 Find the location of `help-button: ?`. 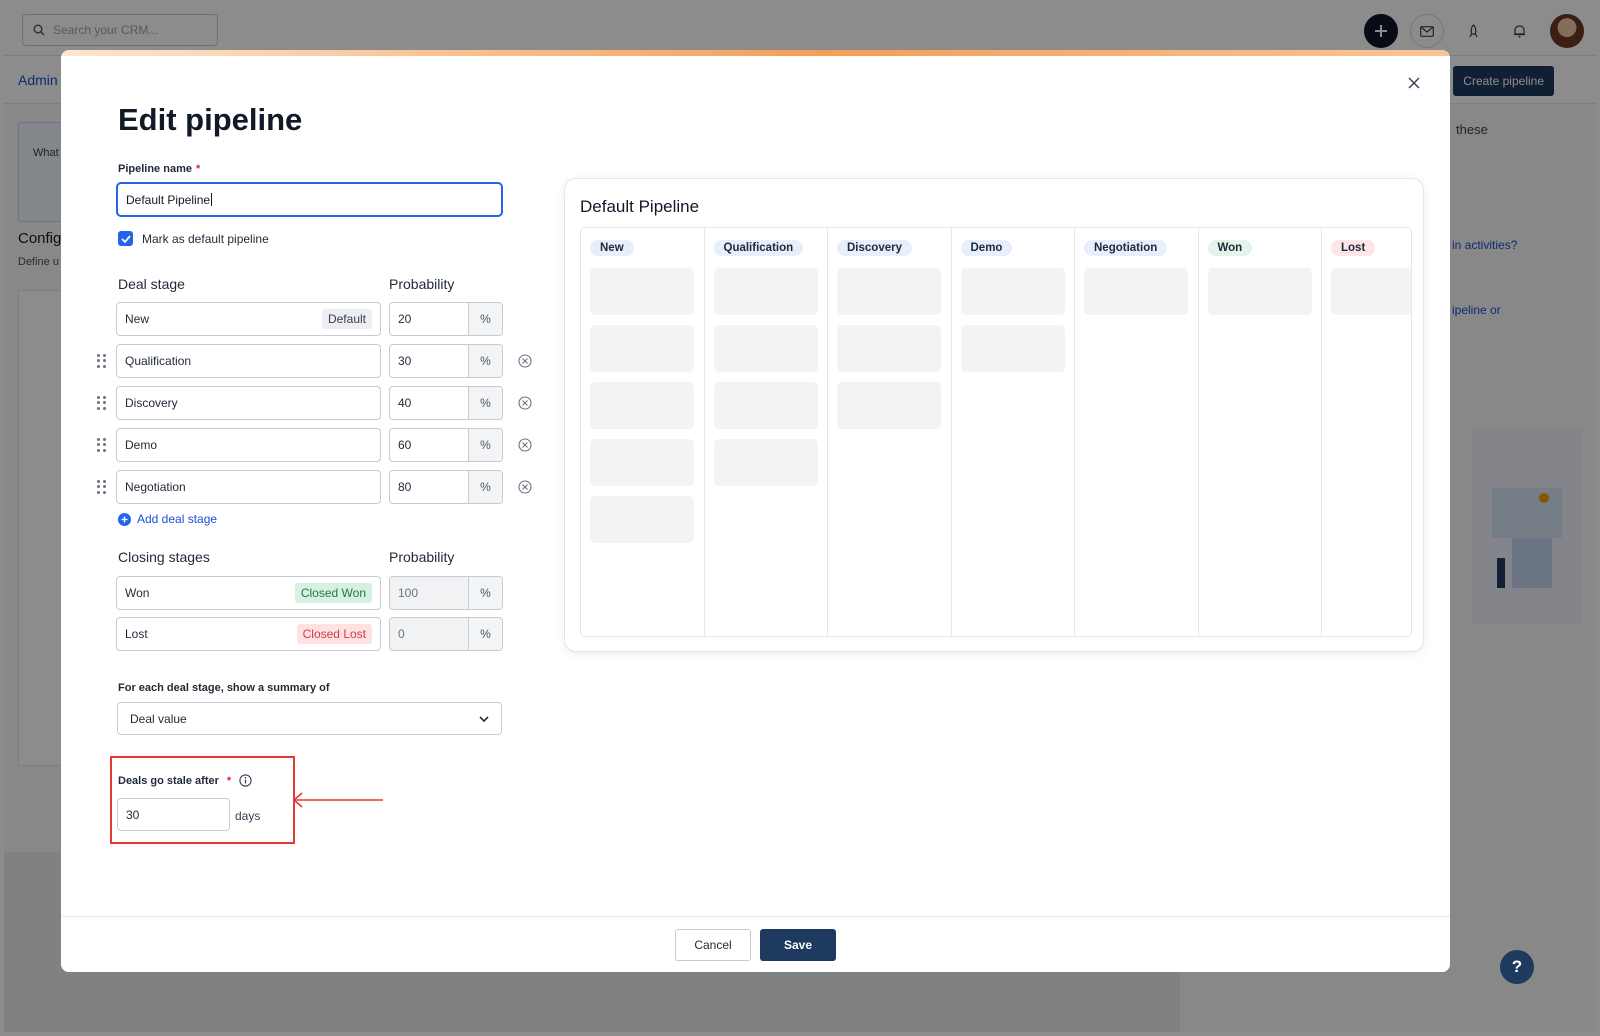

help-button: ? is located at coordinates (1517, 967).